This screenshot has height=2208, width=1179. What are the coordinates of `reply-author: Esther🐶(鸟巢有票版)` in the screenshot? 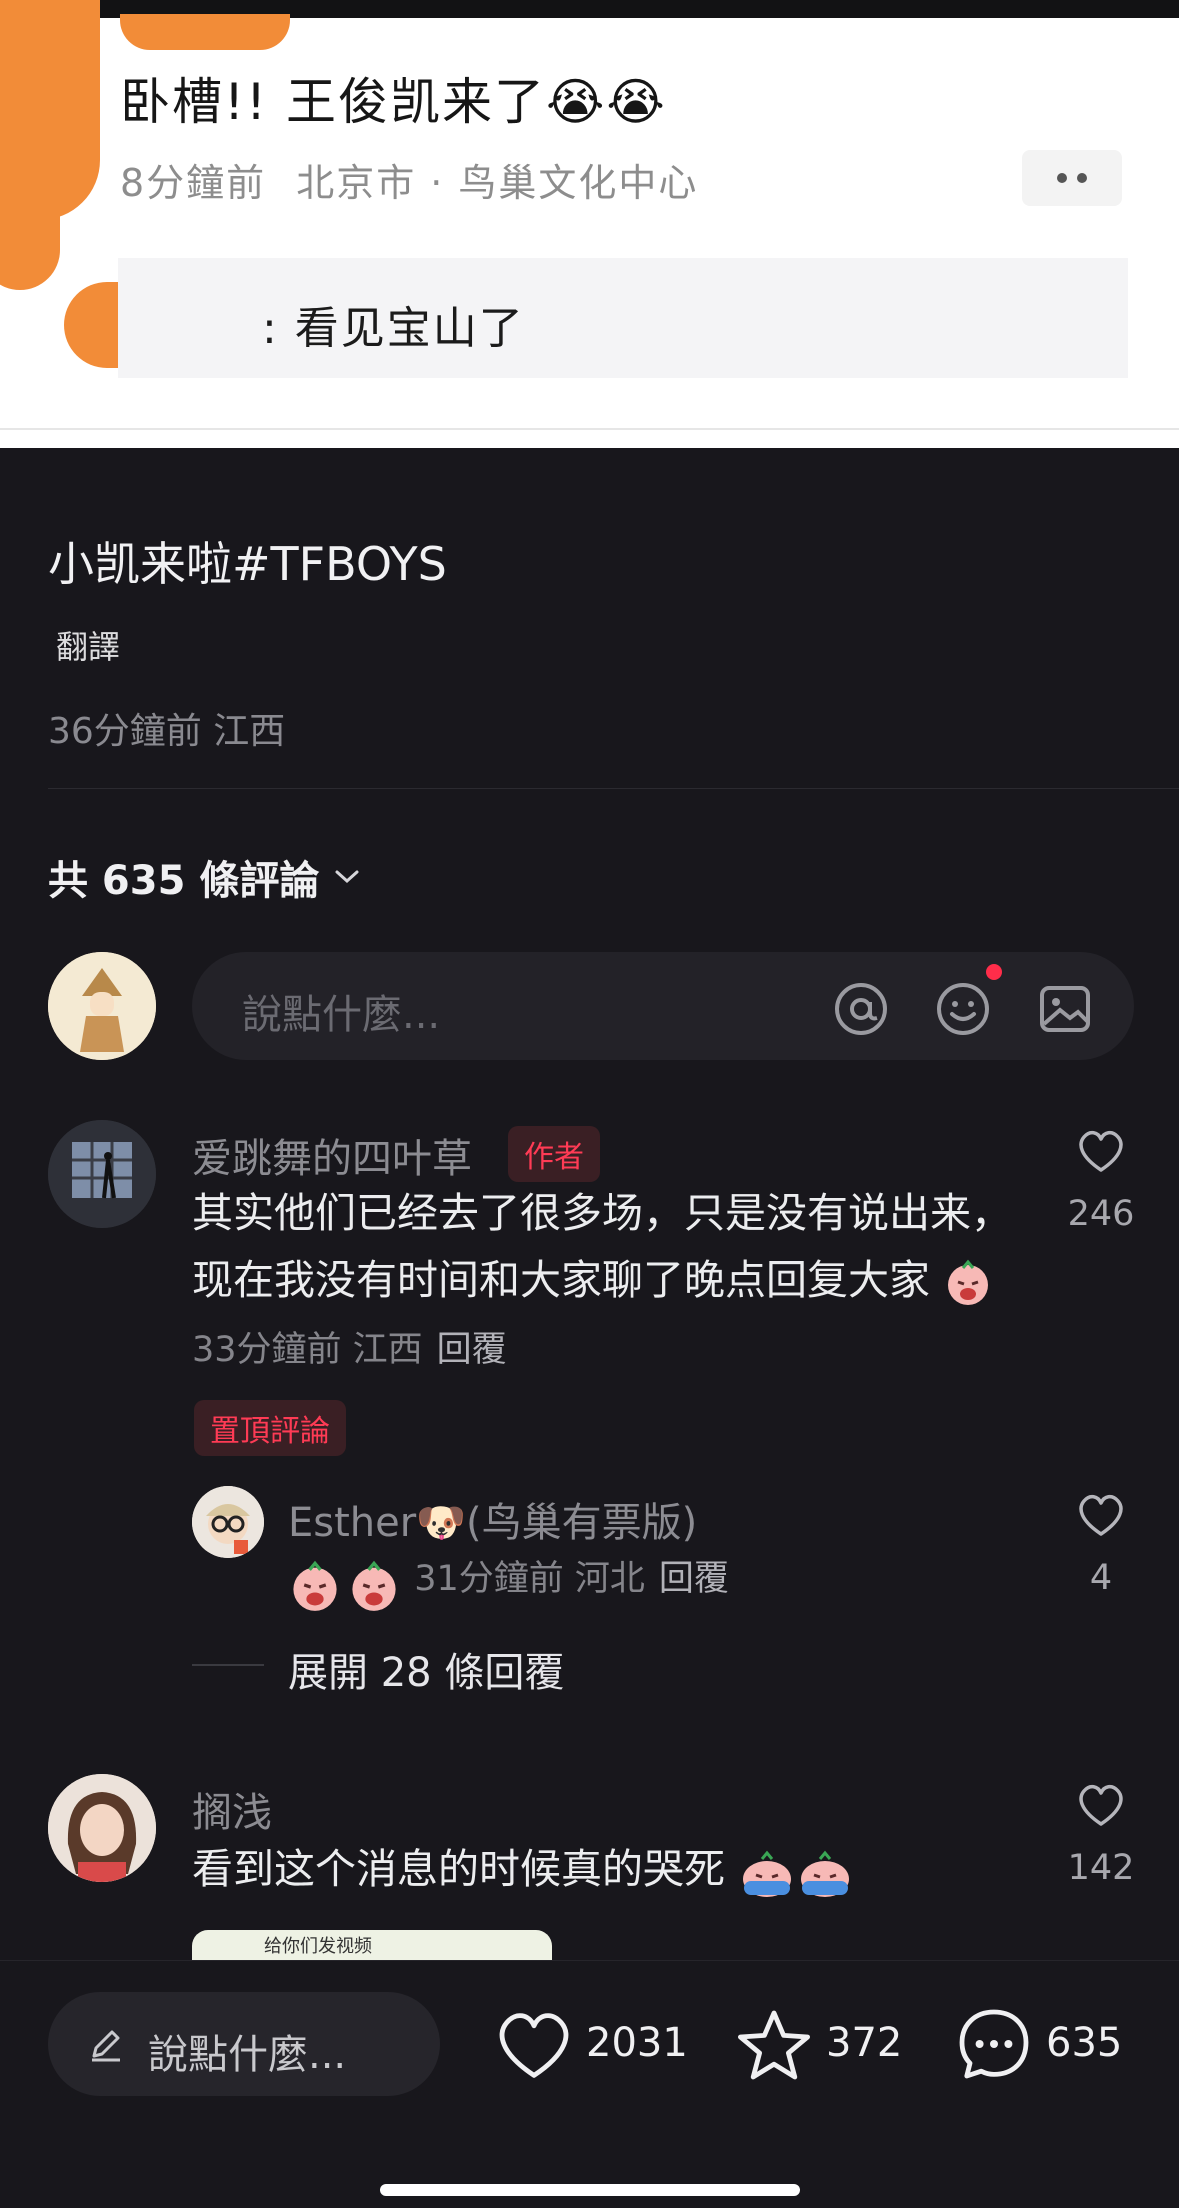 It's located at (492, 1519).